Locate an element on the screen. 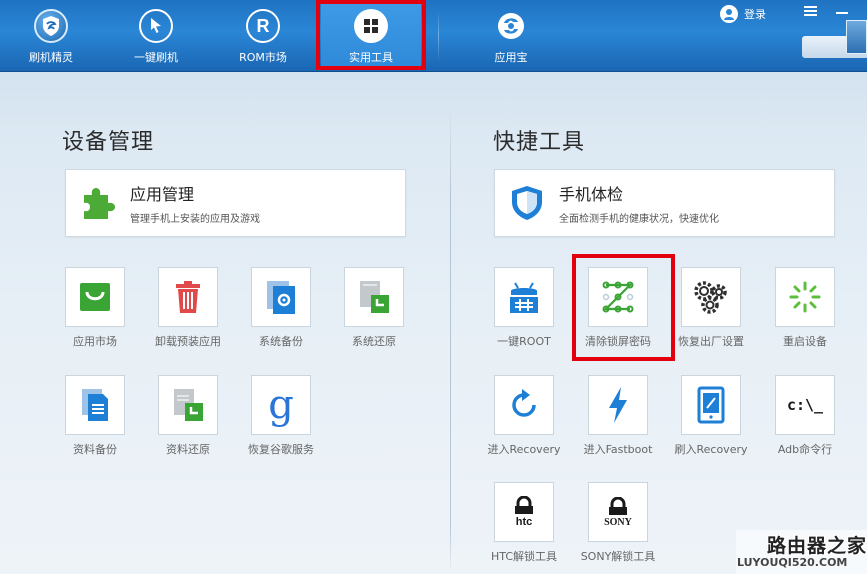 Image resolution: width=867 pixels, height=574 pixels. section-title-quick-tools: 快捷工具 is located at coordinates (539, 142).